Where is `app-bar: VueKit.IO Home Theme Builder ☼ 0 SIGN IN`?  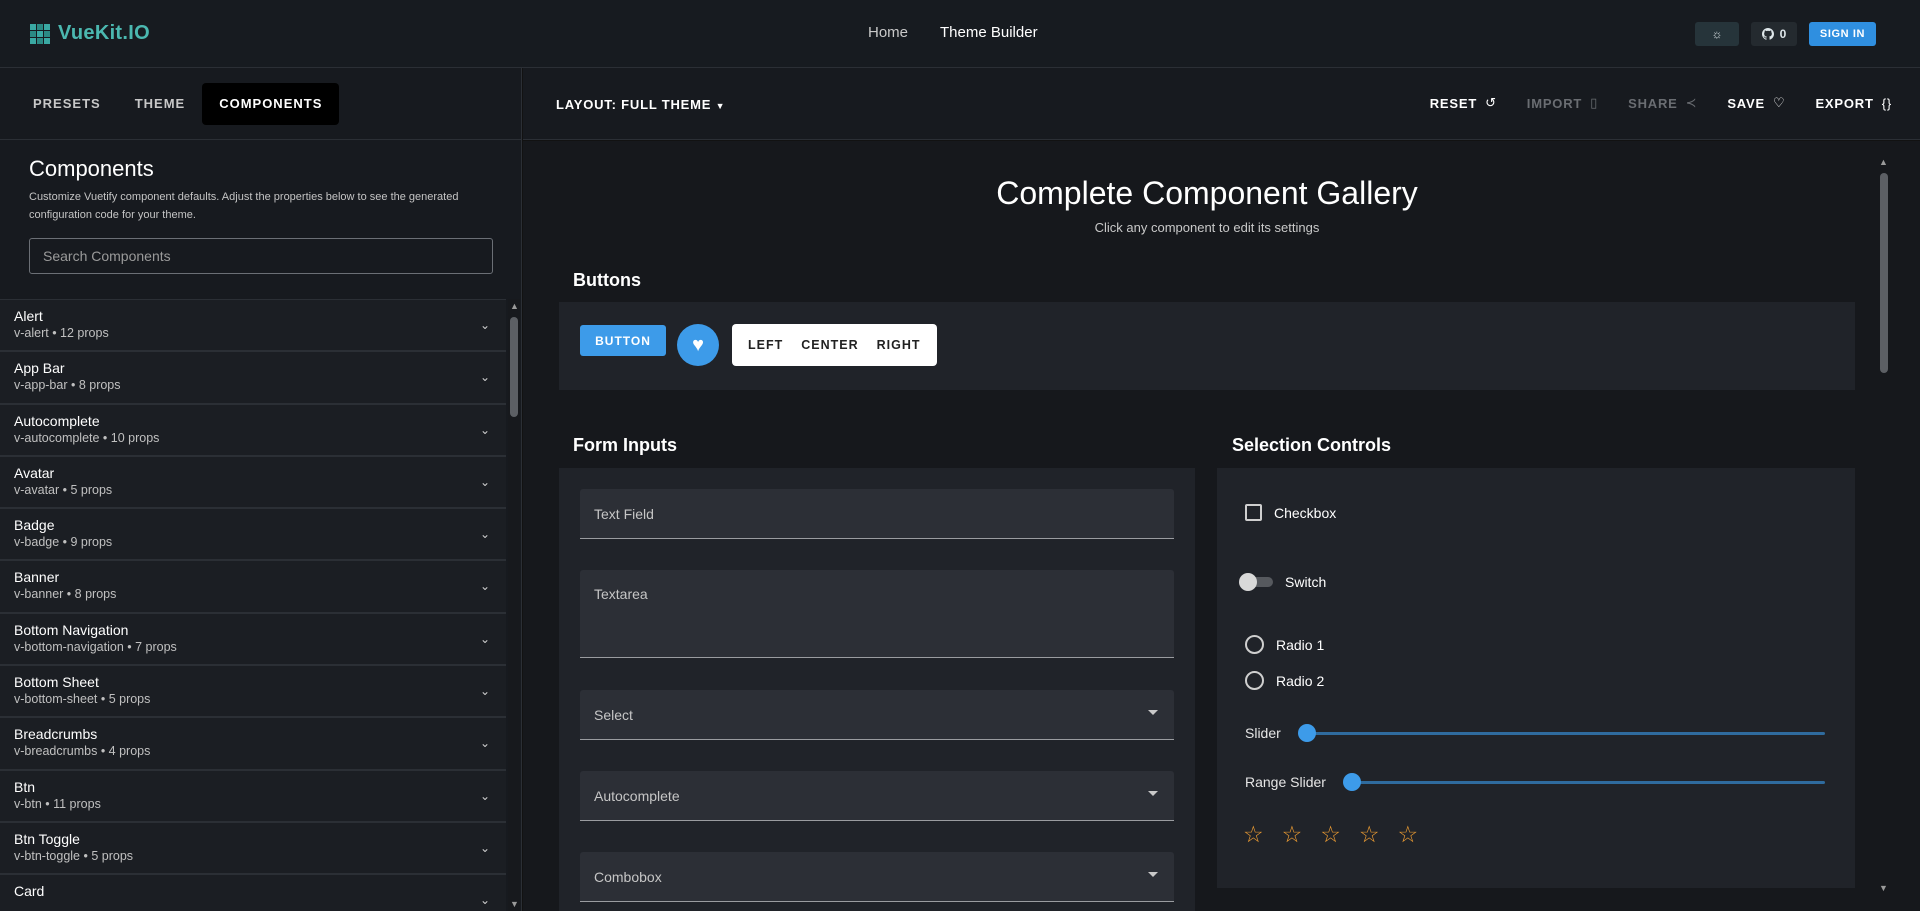
app-bar: VueKit.IO Home Theme Builder ☼ 0 SIGN IN is located at coordinates (960, 34).